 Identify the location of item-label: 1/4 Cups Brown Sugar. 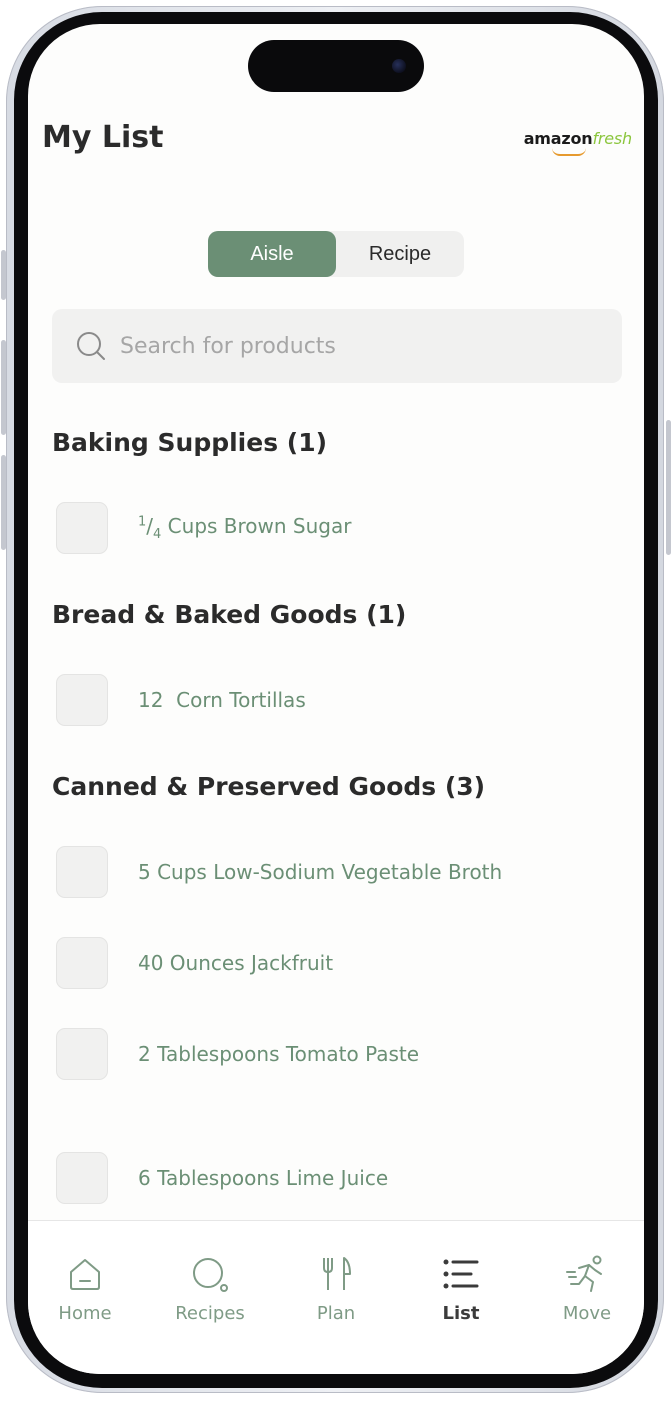
(245, 528).